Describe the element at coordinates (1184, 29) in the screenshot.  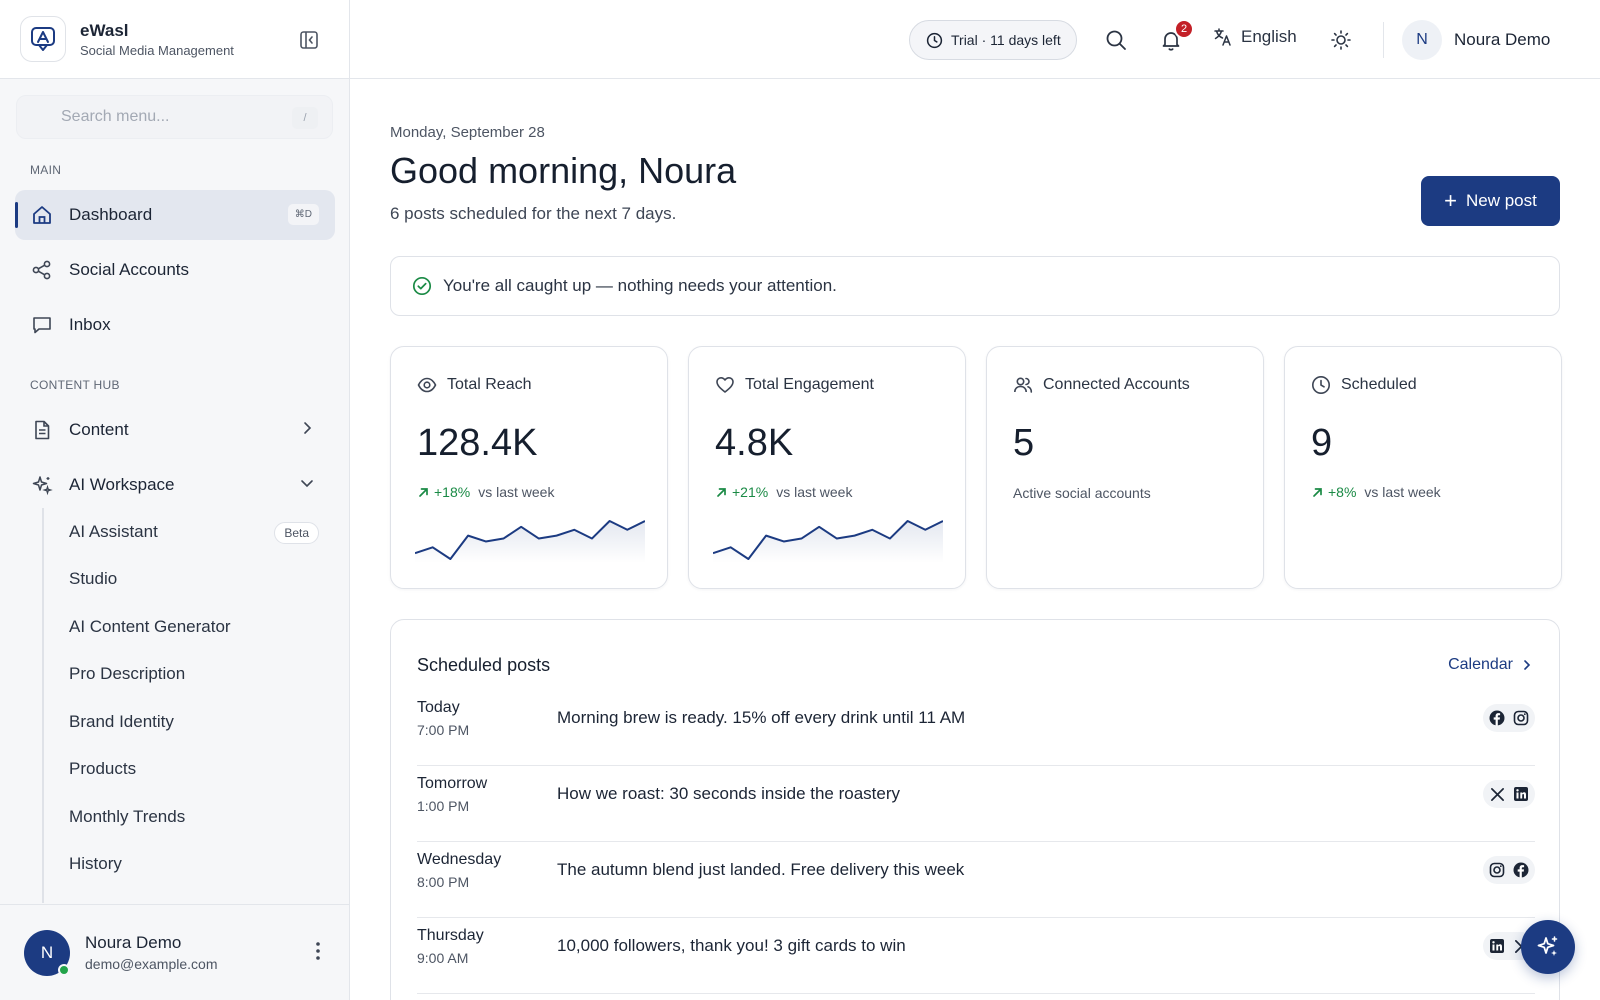
I see `notification-count-badge: 2` at that location.